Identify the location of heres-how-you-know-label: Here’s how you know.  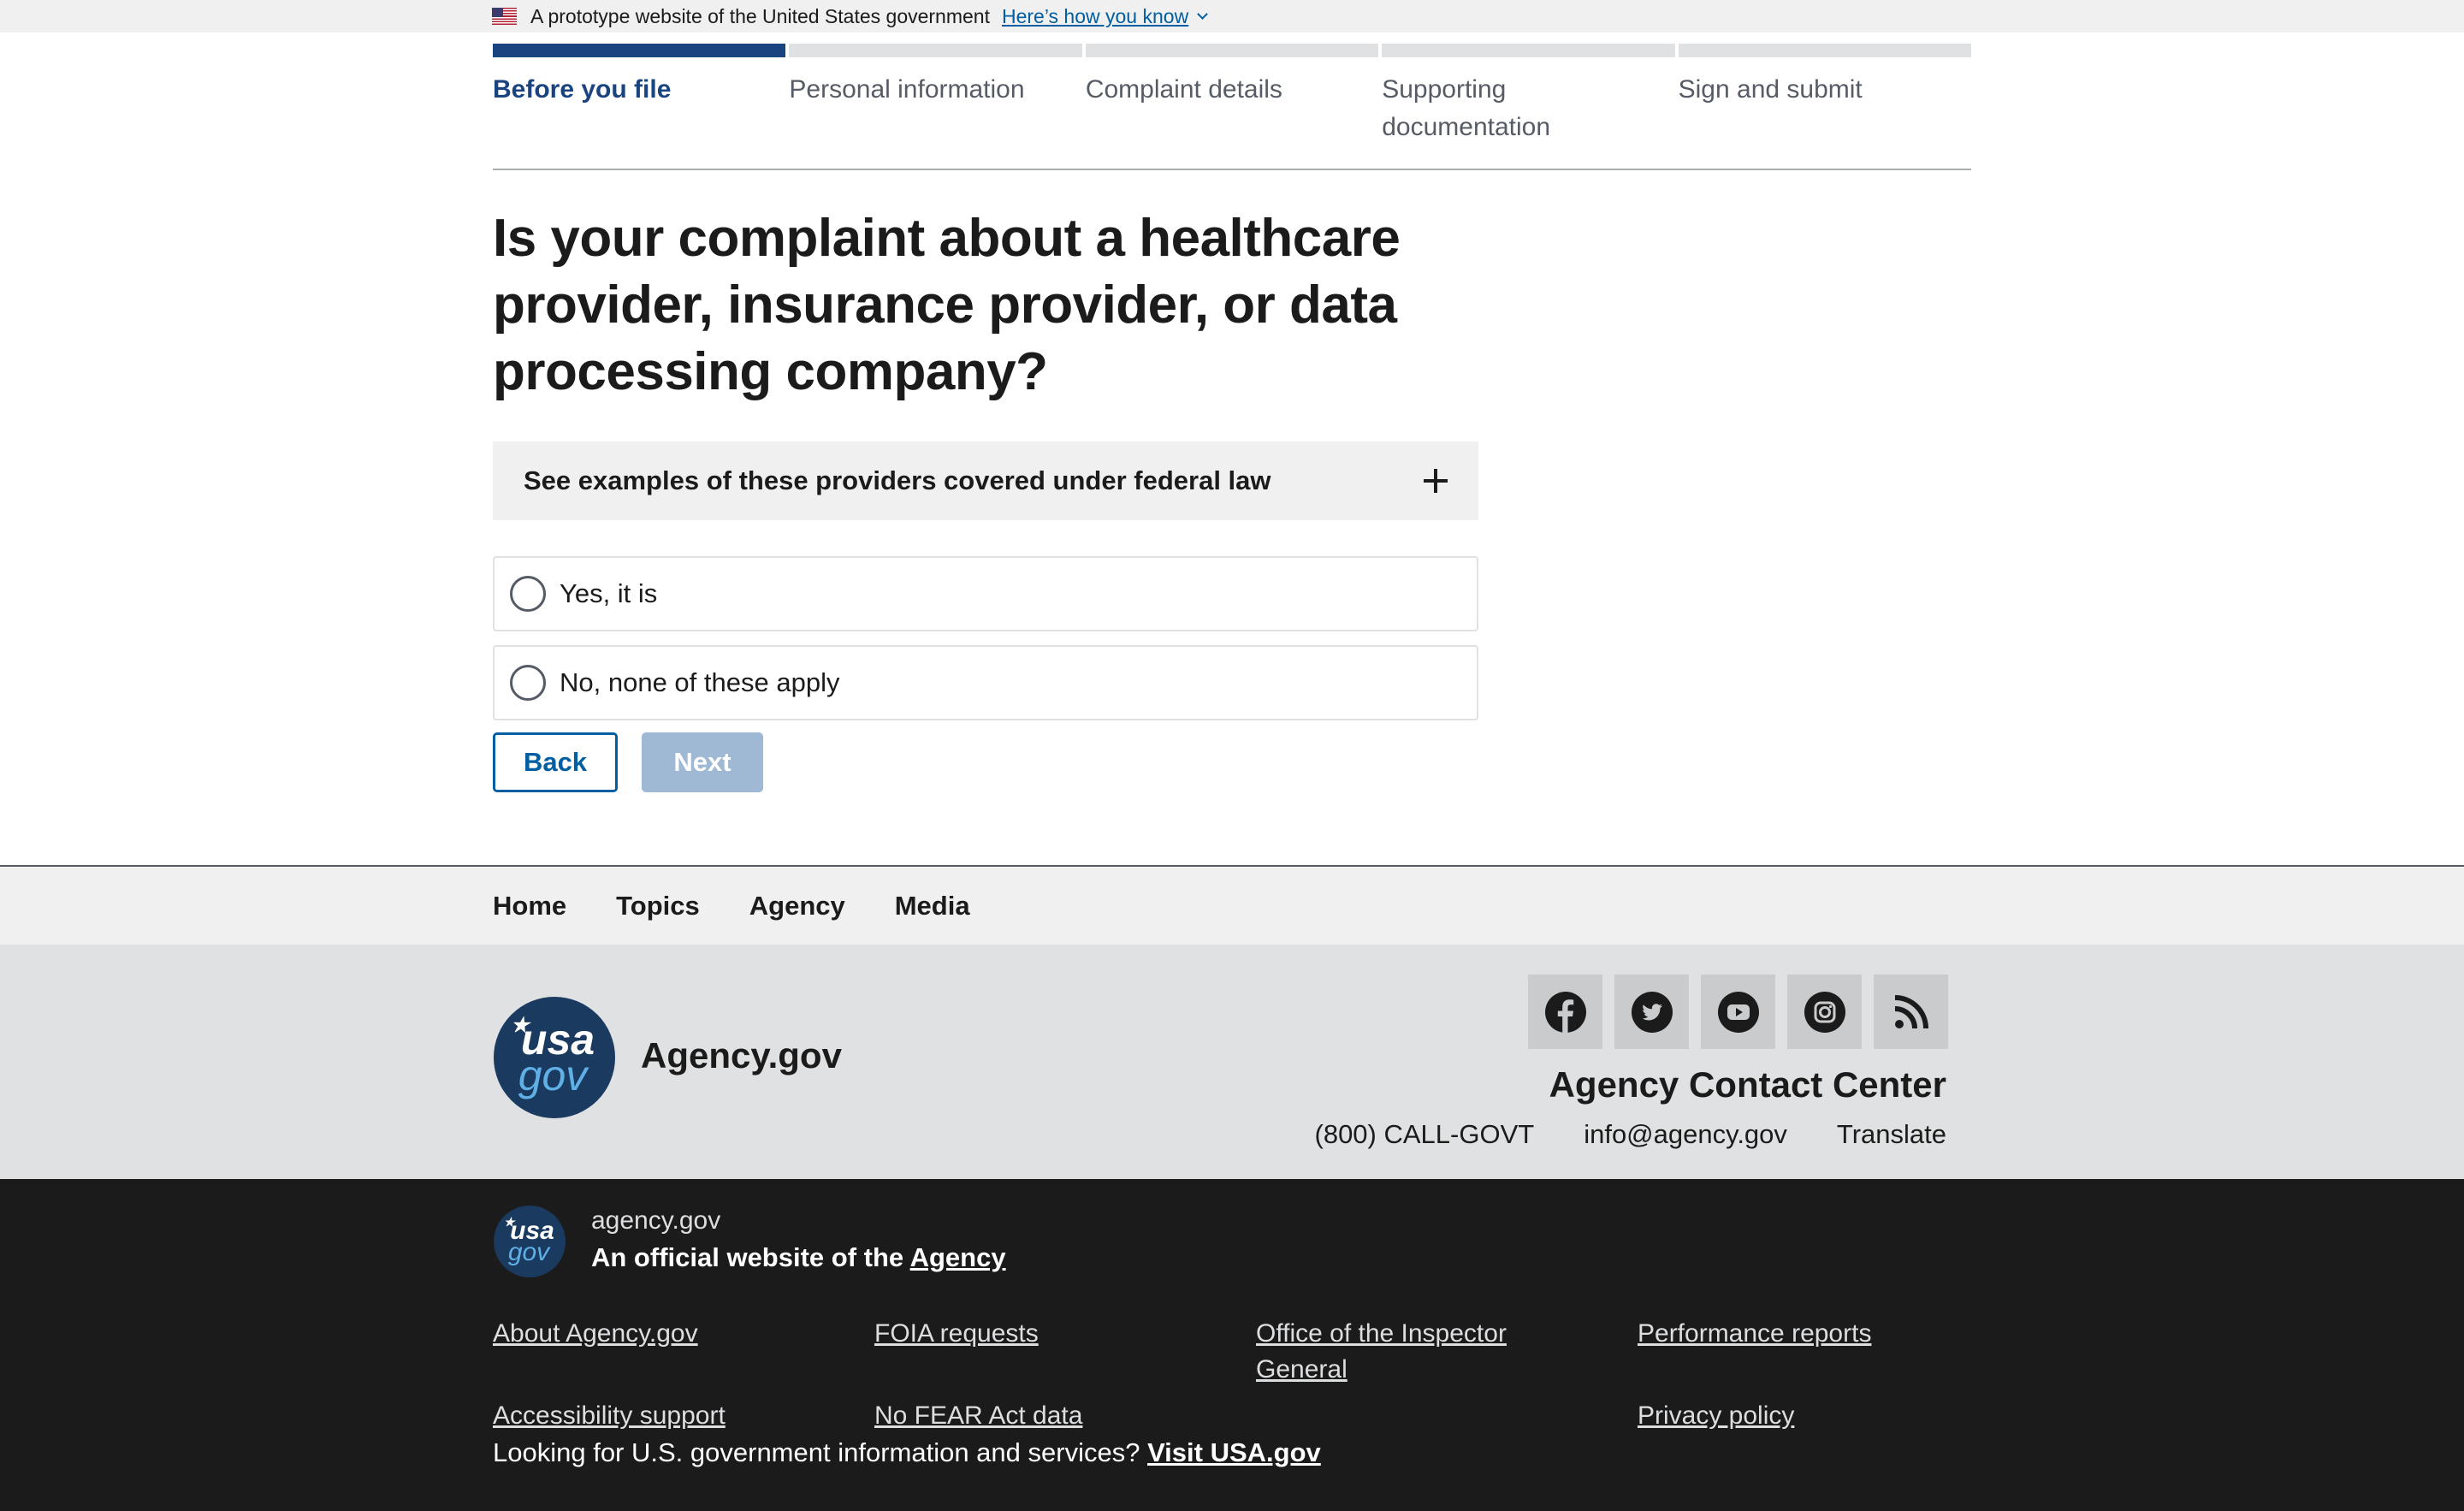
(1095, 17).